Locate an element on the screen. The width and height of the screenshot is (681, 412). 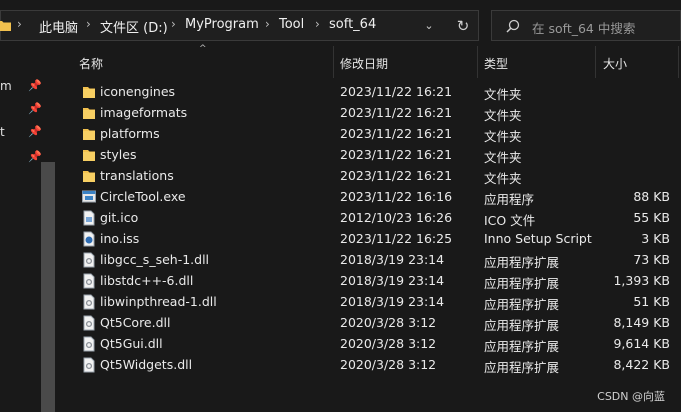
file-name: git.ico is located at coordinates (119, 217).